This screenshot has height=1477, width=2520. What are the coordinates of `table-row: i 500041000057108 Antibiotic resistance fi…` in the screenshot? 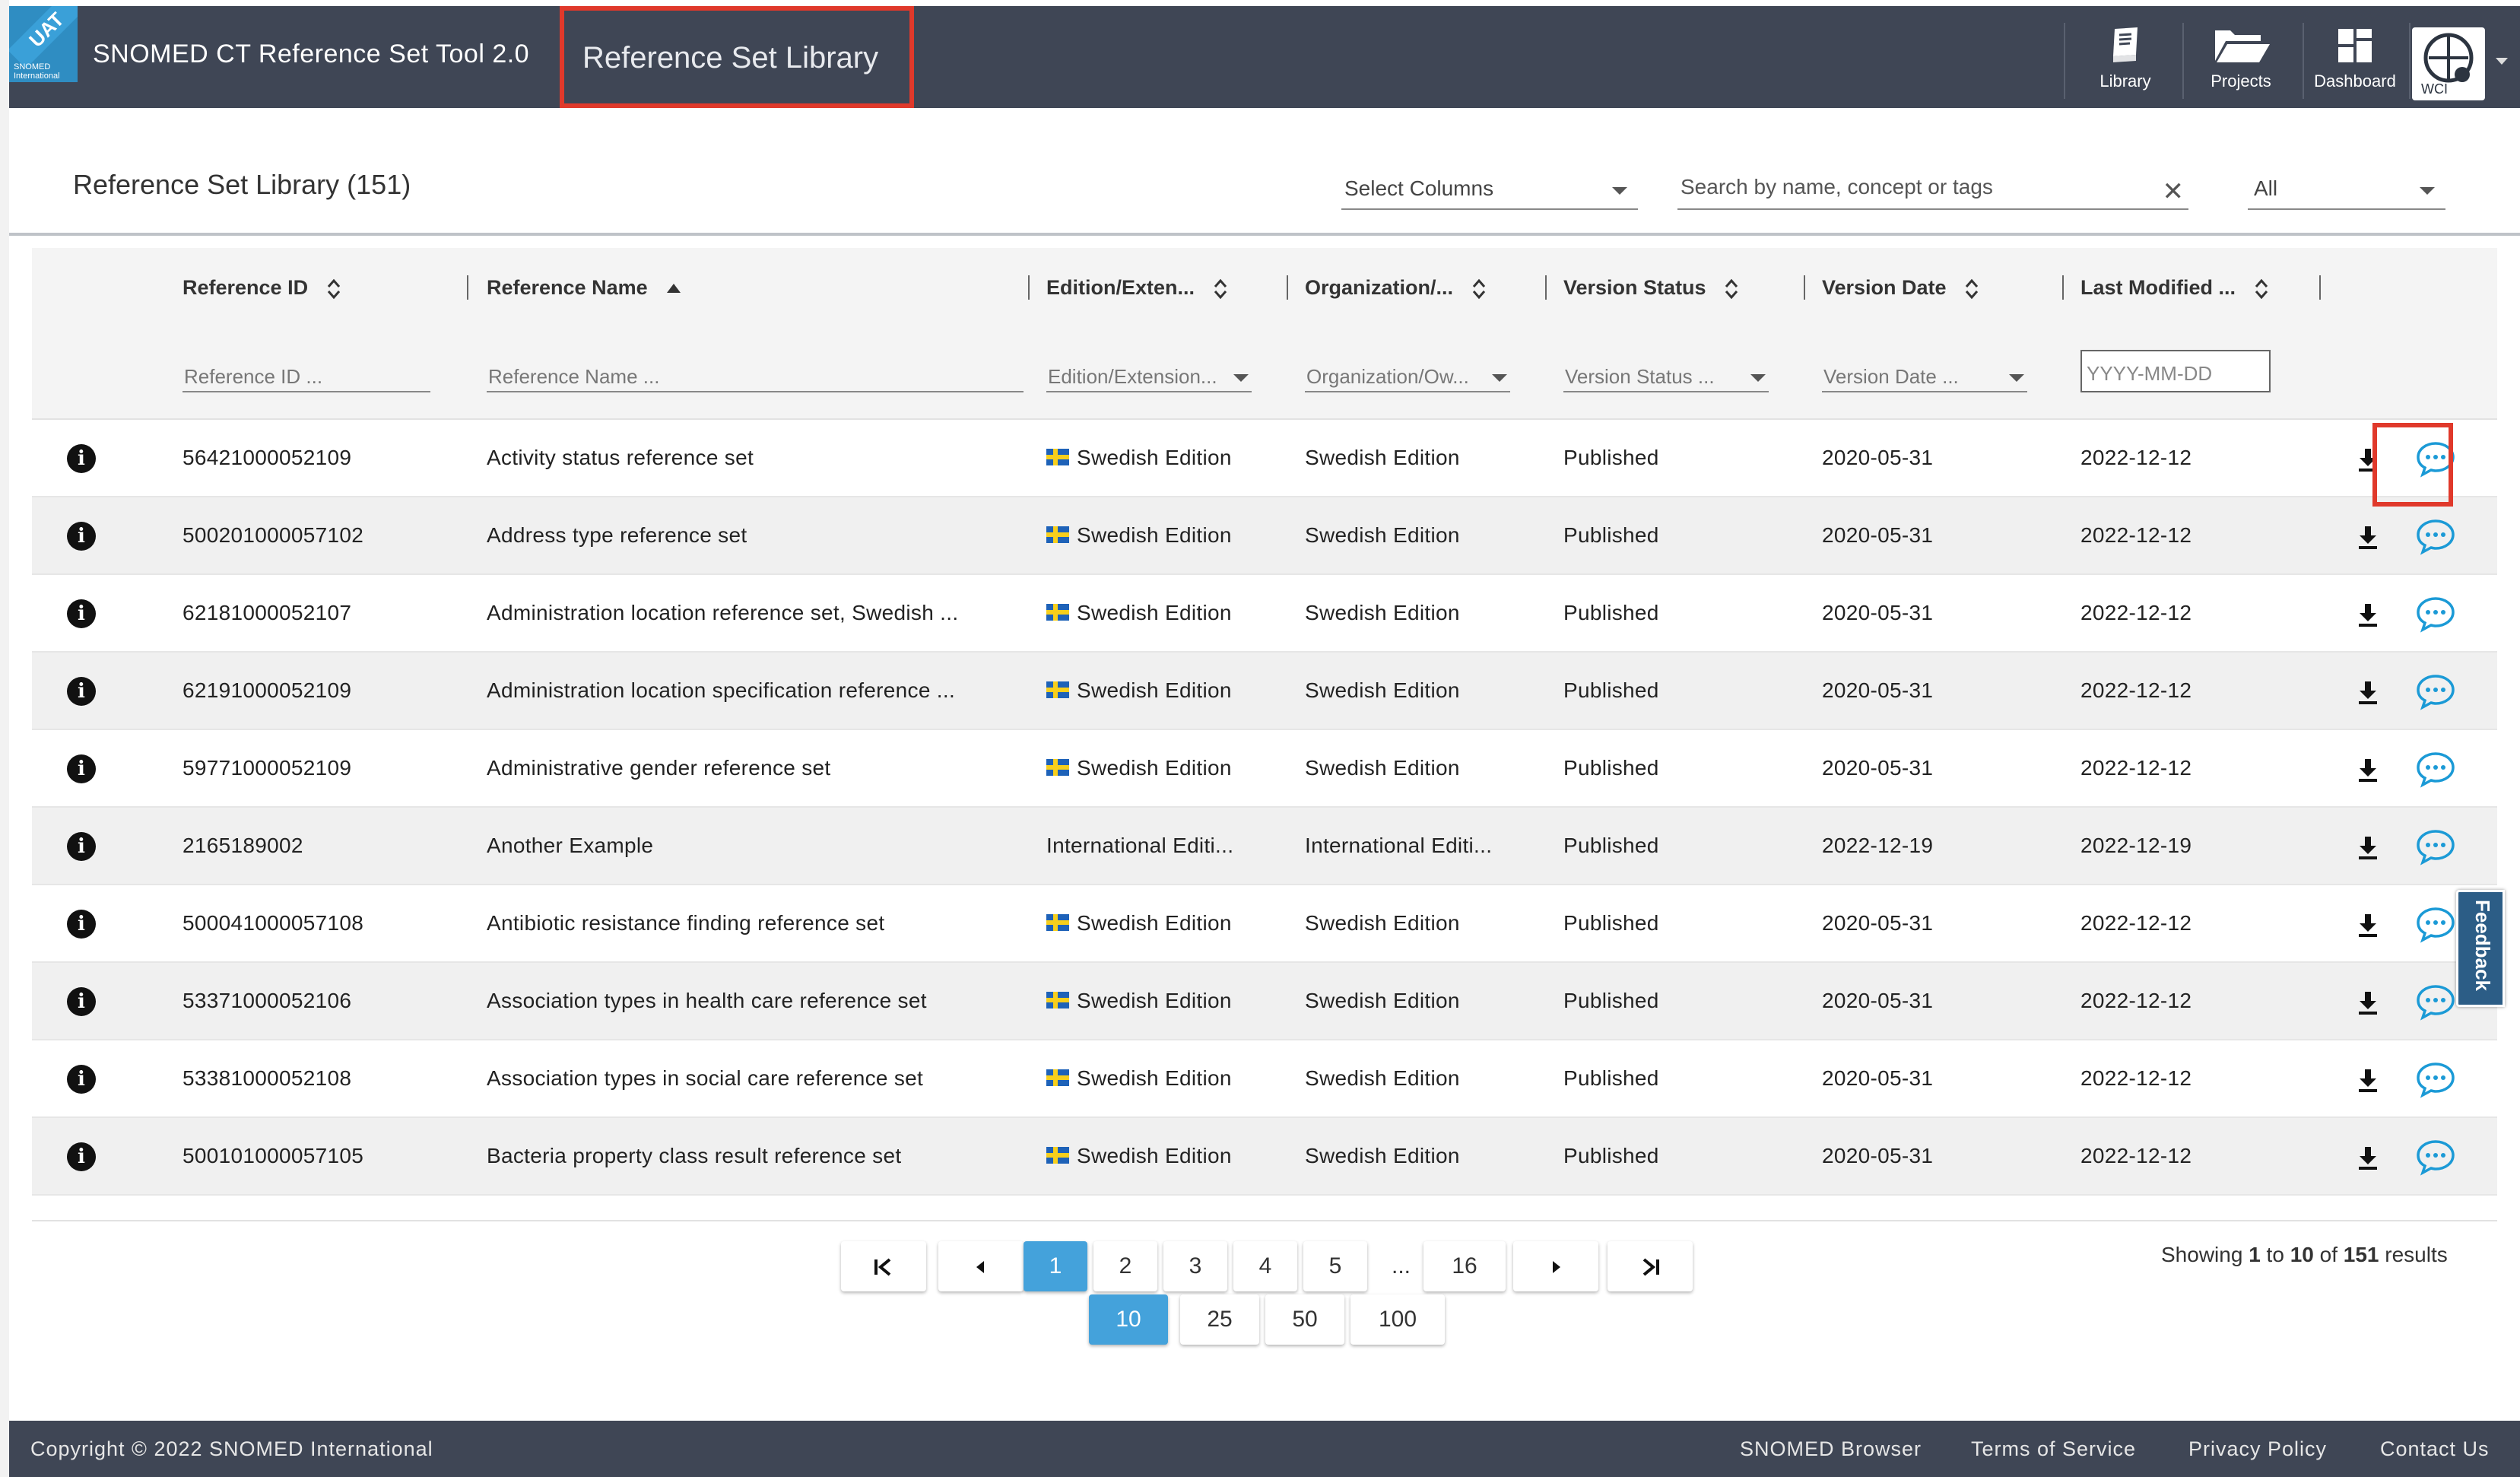 It's located at (1264, 924).